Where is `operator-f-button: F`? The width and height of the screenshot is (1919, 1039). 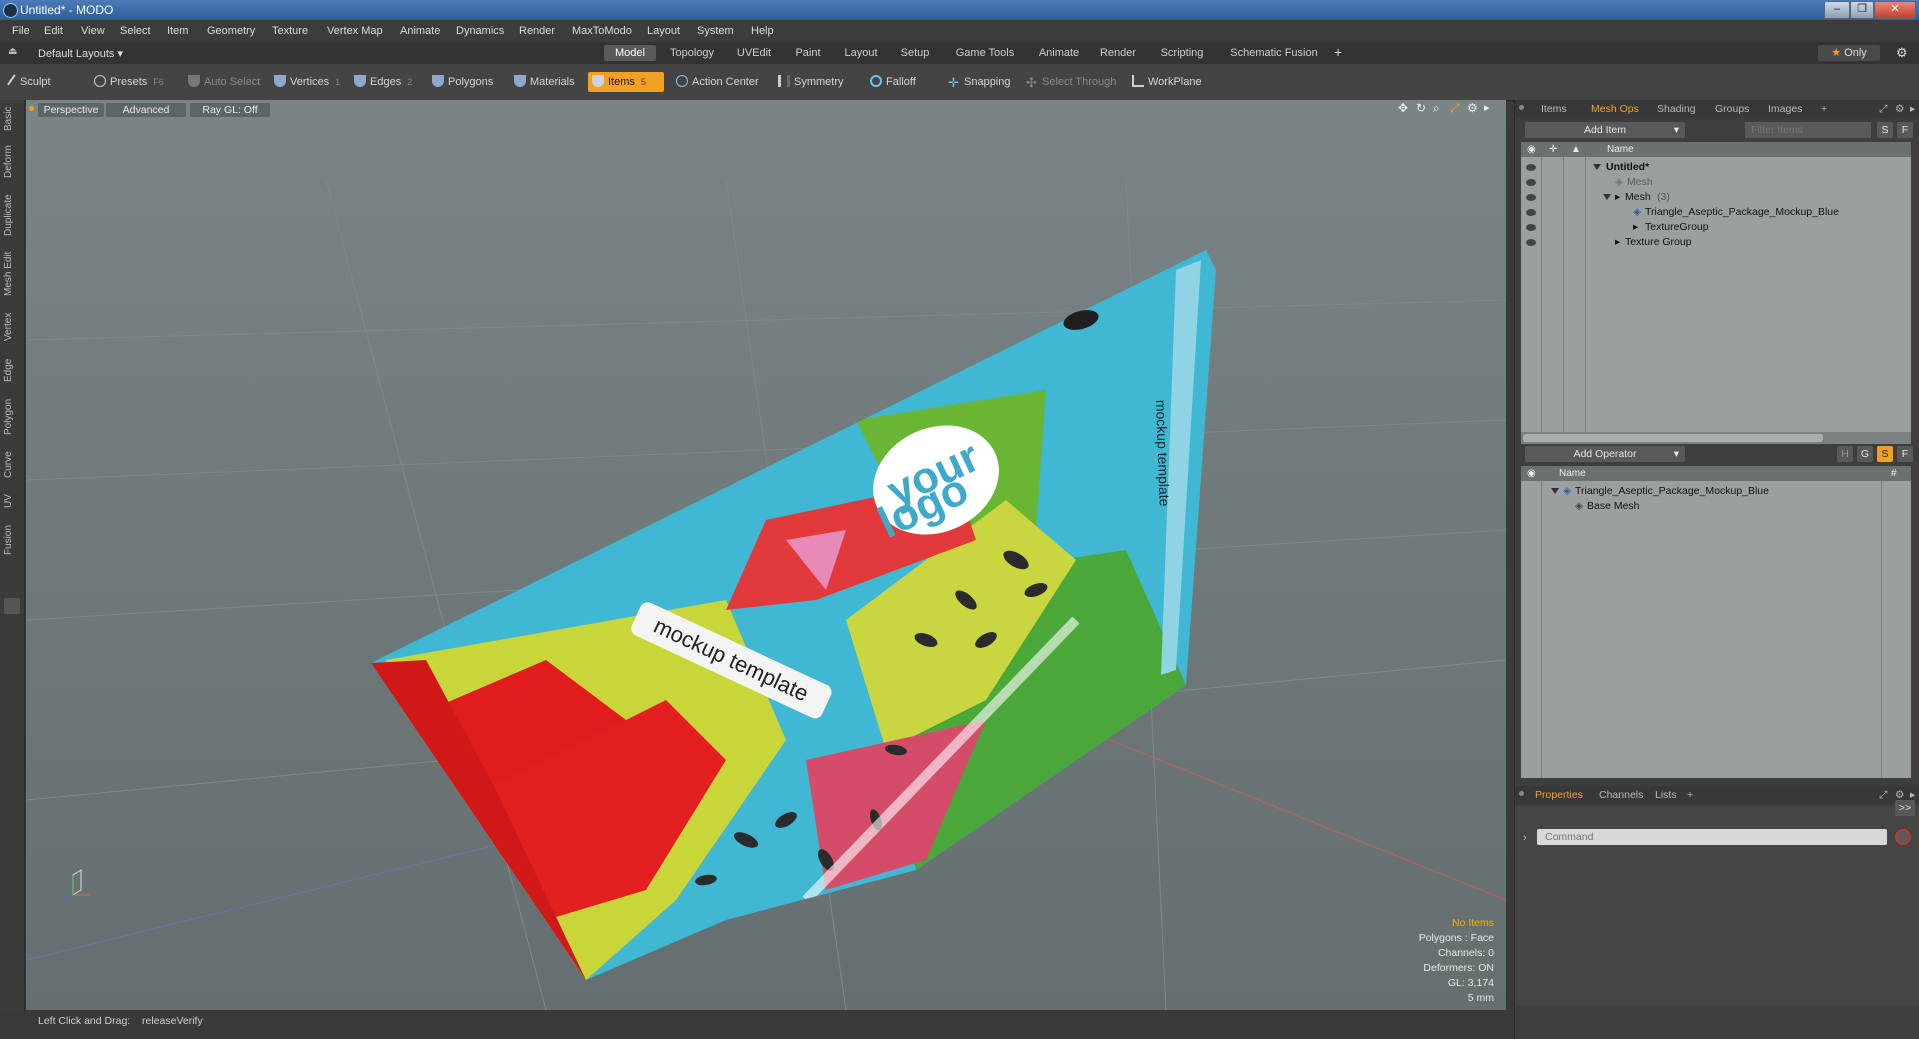
operator-f-button: F is located at coordinates (1905, 454).